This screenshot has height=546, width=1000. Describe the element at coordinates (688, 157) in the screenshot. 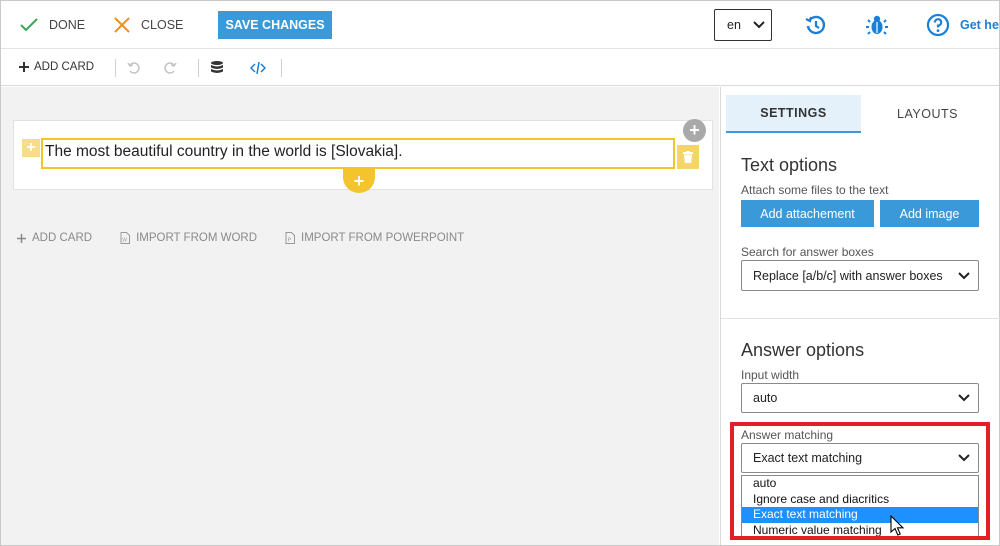

I see `trash-icon` at that location.